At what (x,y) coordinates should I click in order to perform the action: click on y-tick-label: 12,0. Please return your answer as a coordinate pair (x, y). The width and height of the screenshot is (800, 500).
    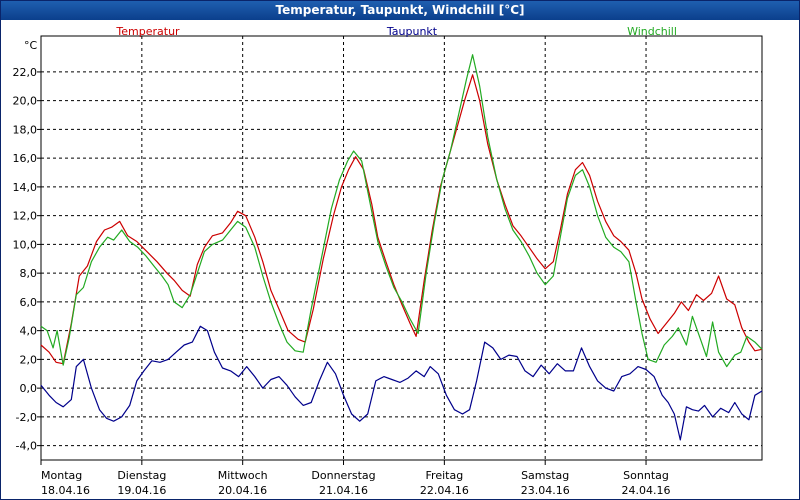
    Looking at the image, I should click on (25, 216).